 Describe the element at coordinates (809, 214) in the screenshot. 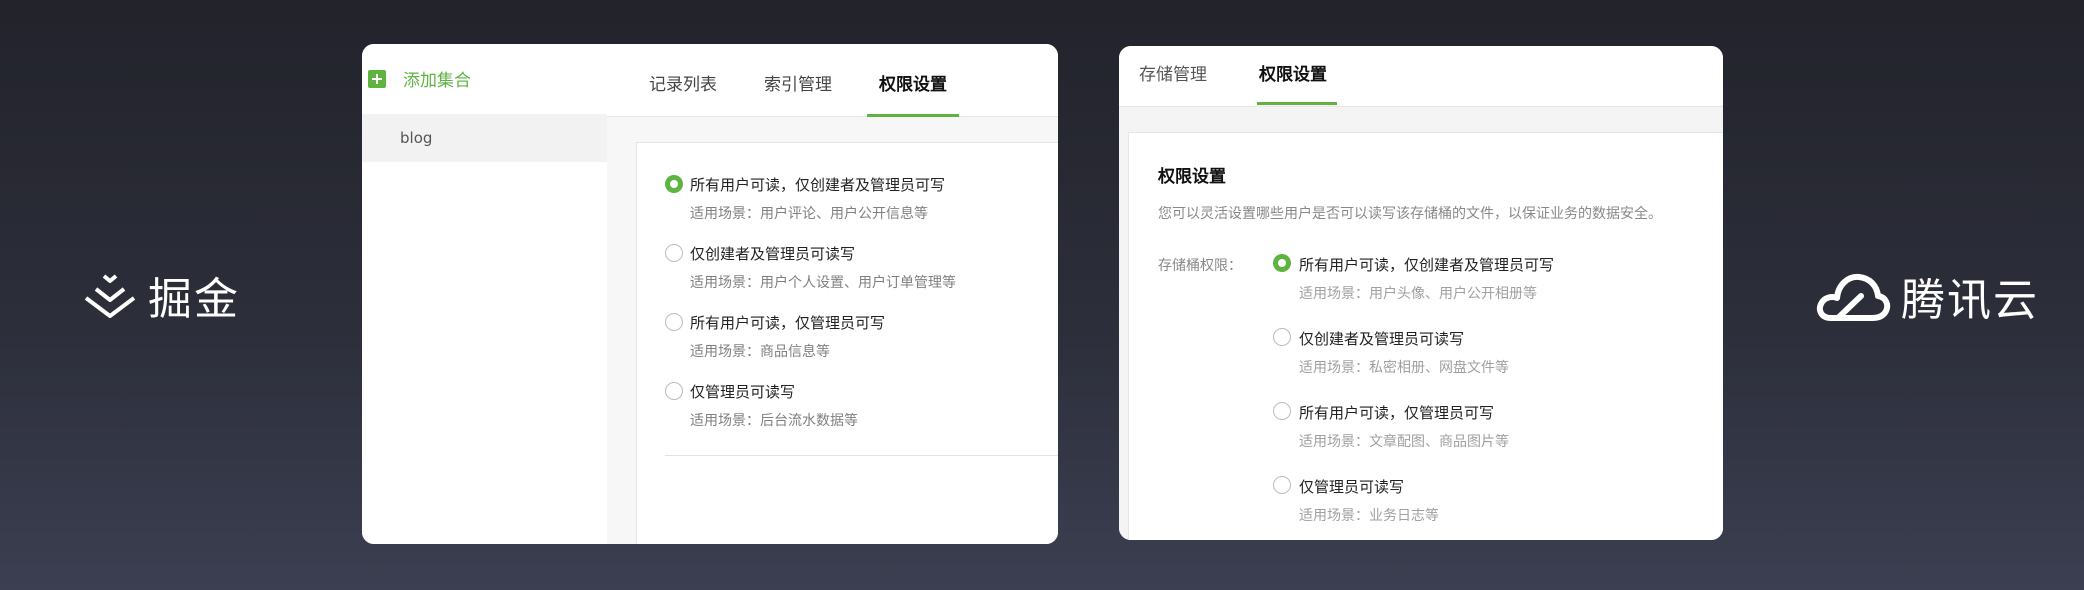

I see `option-desc: 适用场景：用户评论、用户公开信息等` at that location.